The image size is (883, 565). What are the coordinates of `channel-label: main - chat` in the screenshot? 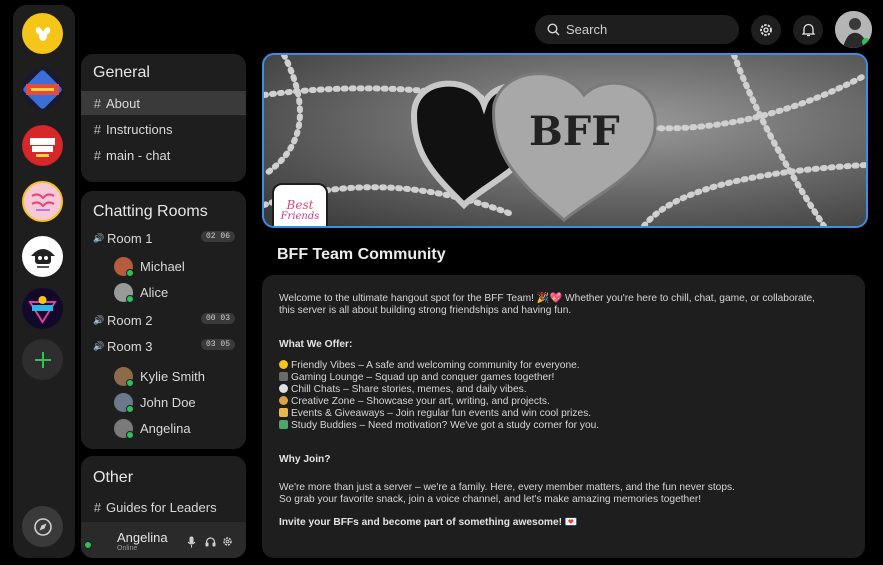 It's located at (138, 155).